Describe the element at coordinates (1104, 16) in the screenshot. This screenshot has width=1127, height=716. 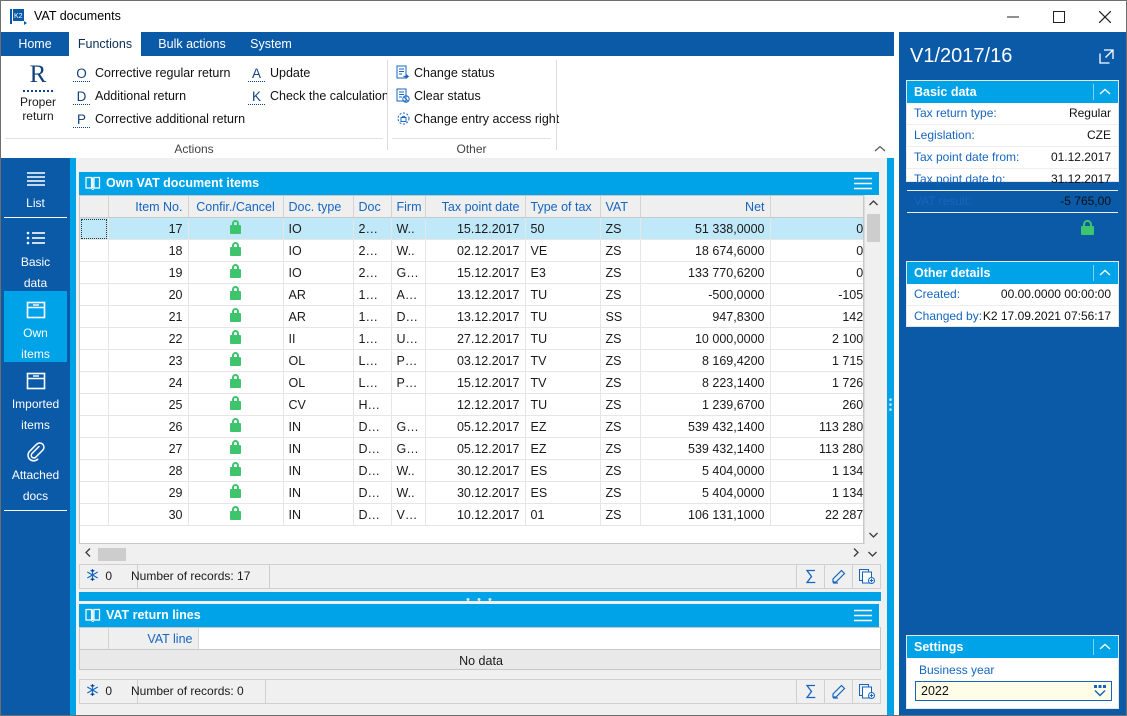
I see `close-button` at that location.